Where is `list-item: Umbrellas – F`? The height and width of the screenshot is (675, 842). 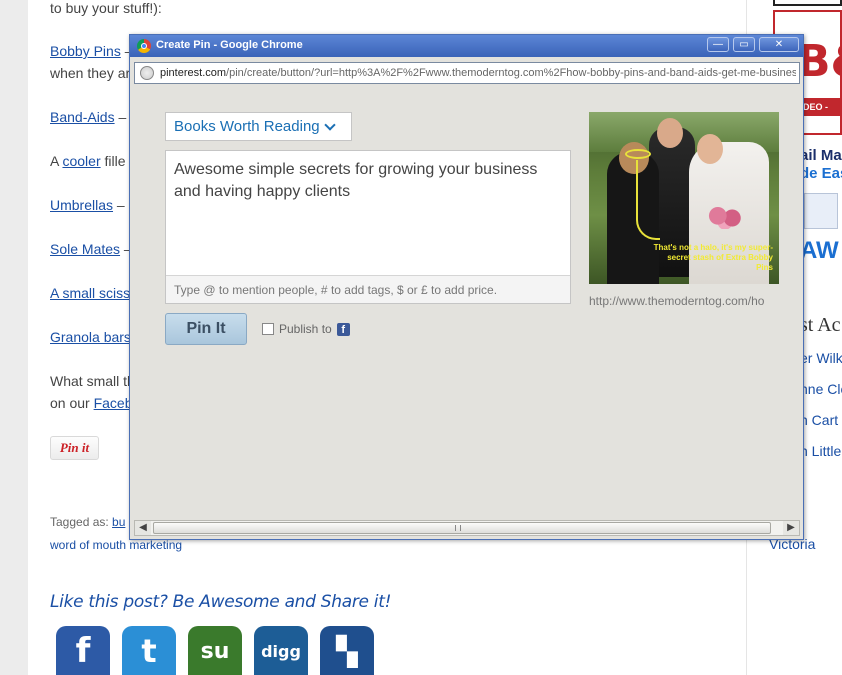
list-item: Umbrellas – F is located at coordinates (94, 205).